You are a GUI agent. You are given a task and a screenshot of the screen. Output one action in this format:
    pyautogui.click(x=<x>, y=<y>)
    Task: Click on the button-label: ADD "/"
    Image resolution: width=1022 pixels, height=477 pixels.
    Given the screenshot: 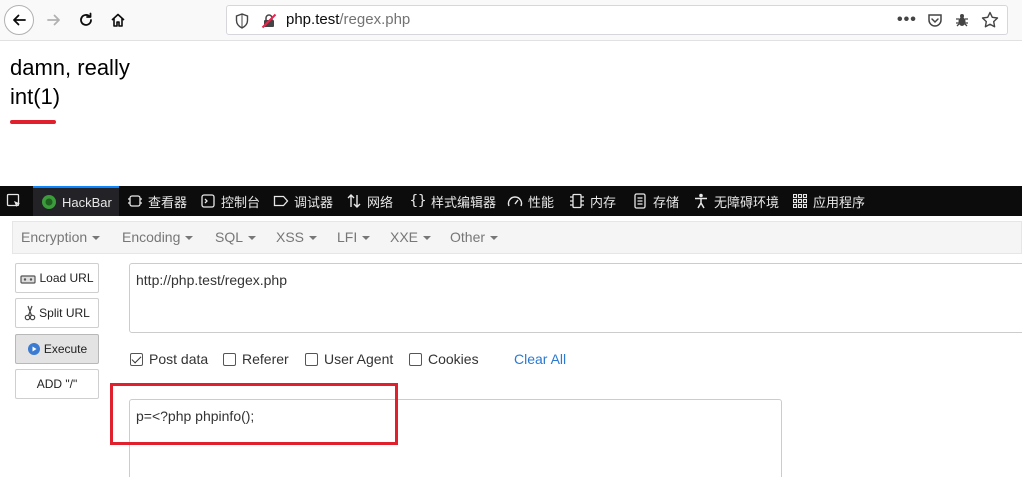 What is the action you would take?
    pyautogui.click(x=57, y=384)
    